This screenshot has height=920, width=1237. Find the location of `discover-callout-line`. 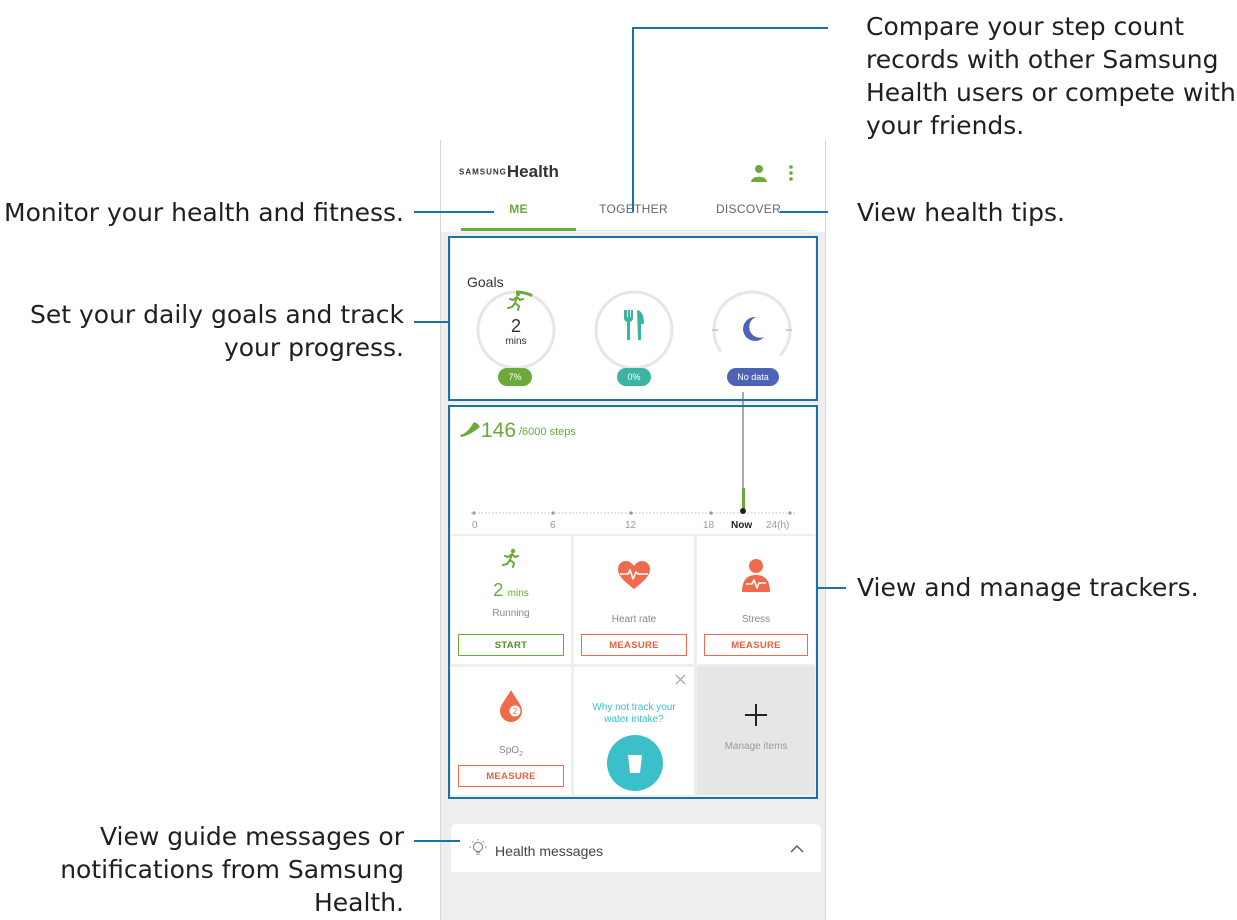

discover-callout-line is located at coordinates (804, 212).